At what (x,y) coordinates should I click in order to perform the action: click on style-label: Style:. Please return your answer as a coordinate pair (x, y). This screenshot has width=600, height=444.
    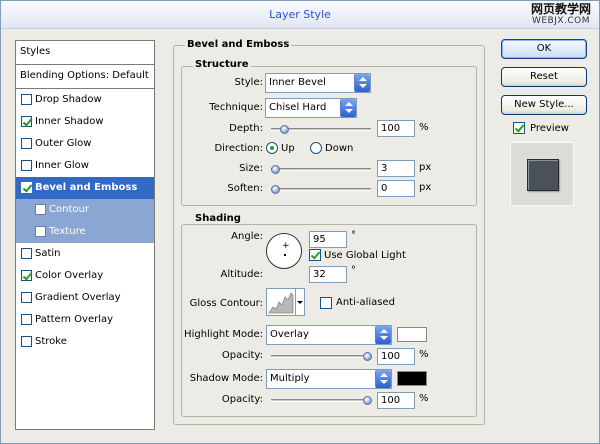
    Looking at the image, I should click on (249, 82).